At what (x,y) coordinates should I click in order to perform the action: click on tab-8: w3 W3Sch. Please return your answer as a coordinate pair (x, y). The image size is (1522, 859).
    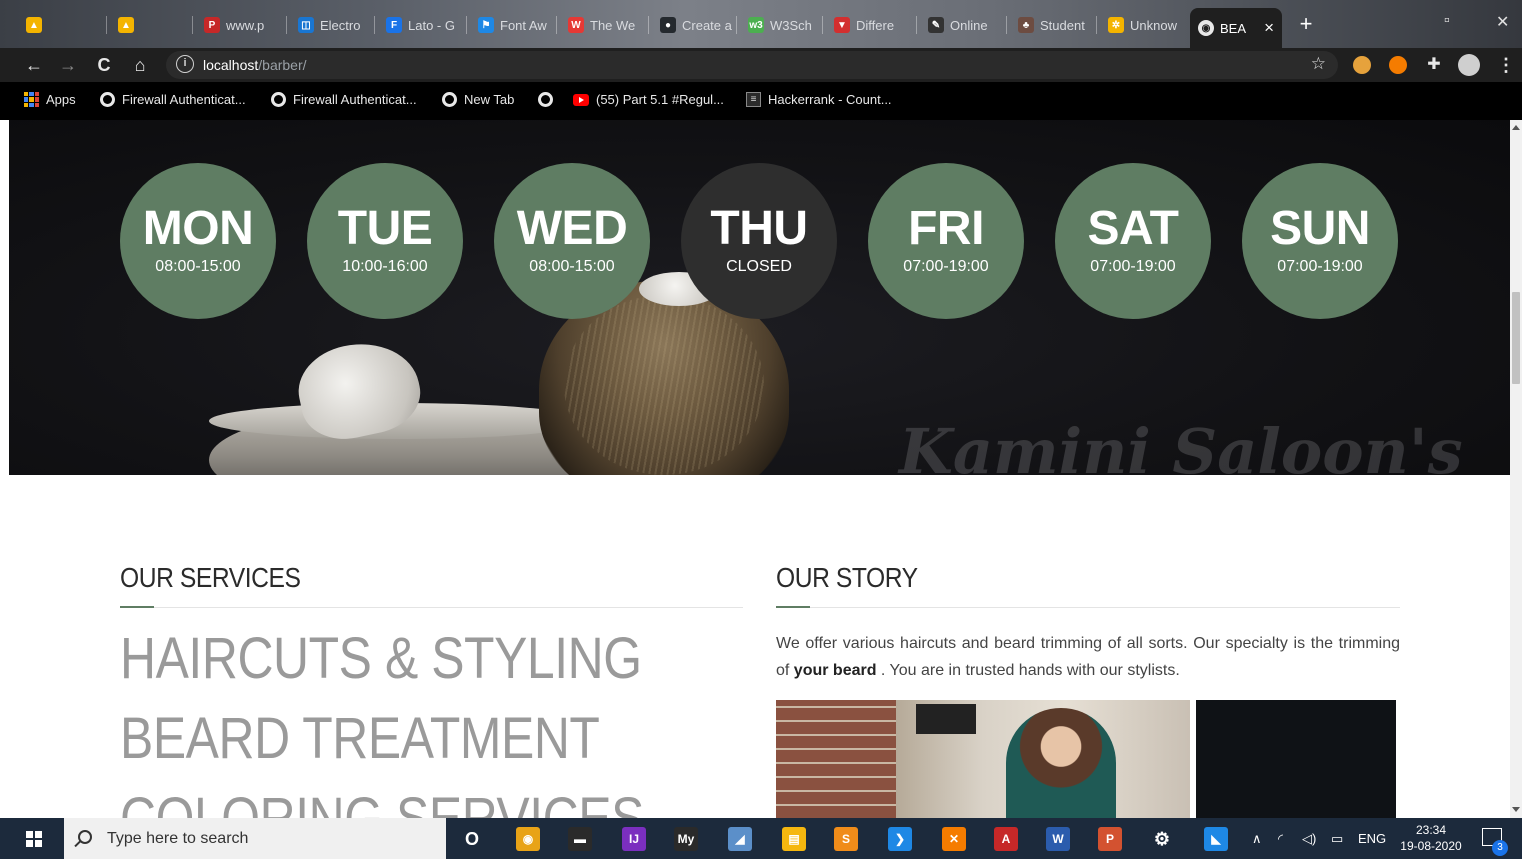
    Looking at the image, I should click on (782, 25).